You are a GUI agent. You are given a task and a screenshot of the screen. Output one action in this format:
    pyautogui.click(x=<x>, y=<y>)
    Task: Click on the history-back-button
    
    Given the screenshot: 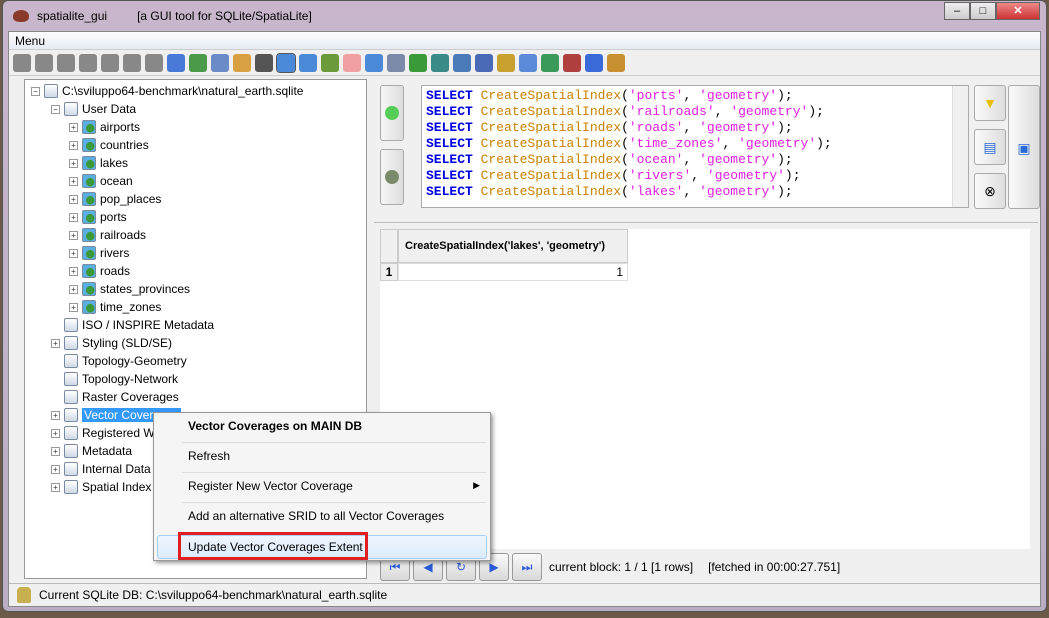 What is the action you would take?
    pyautogui.click(x=392, y=113)
    